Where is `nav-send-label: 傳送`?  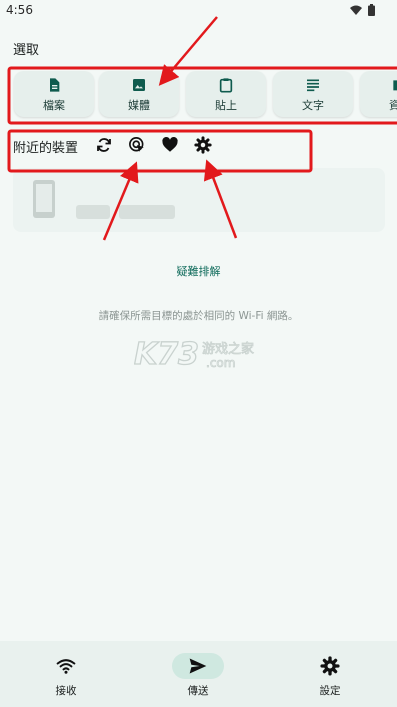 nav-send-label: 傳送 is located at coordinates (198, 691).